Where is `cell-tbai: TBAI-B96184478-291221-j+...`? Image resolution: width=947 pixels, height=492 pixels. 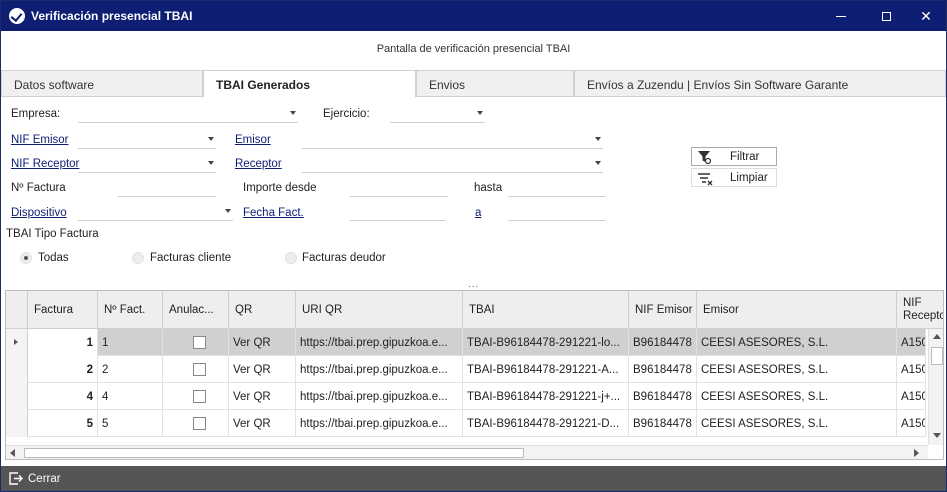
cell-tbai: TBAI-B96184478-291221-j+... is located at coordinates (546, 396).